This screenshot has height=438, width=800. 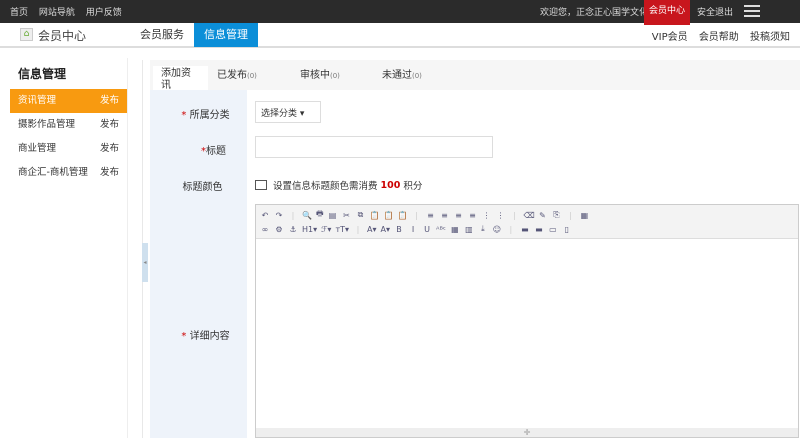 I want to click on toolbar-button-icon: ⎘, so click(x=556, y=215).